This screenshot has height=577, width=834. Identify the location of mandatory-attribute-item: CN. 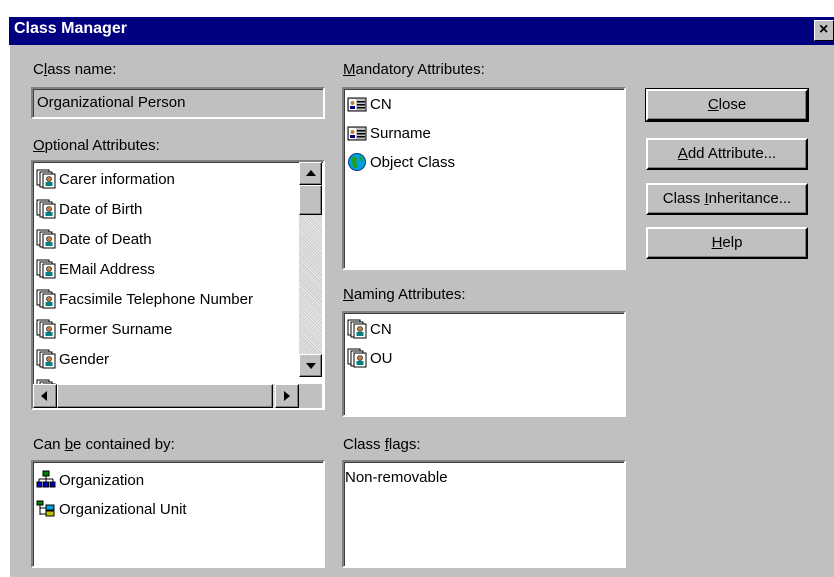
(369, 104).